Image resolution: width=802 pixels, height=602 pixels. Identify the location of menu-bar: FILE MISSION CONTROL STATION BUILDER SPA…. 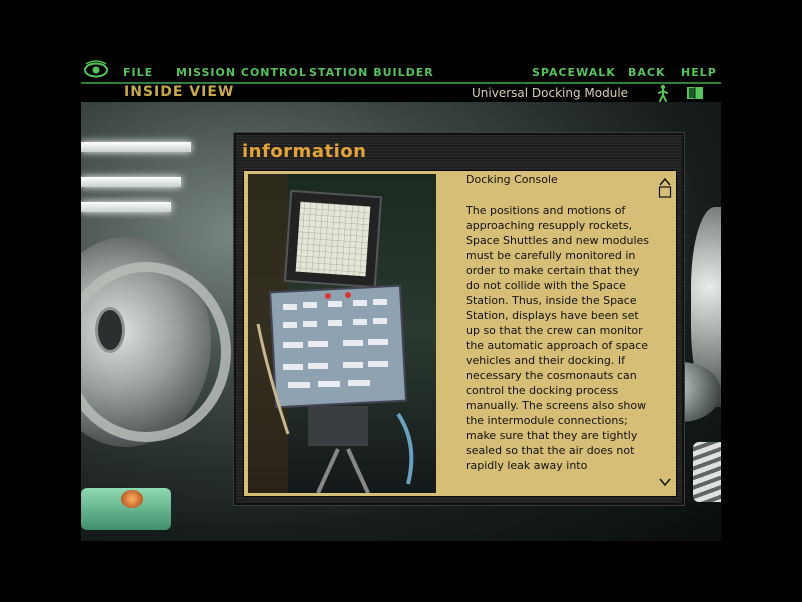
(401, 71).